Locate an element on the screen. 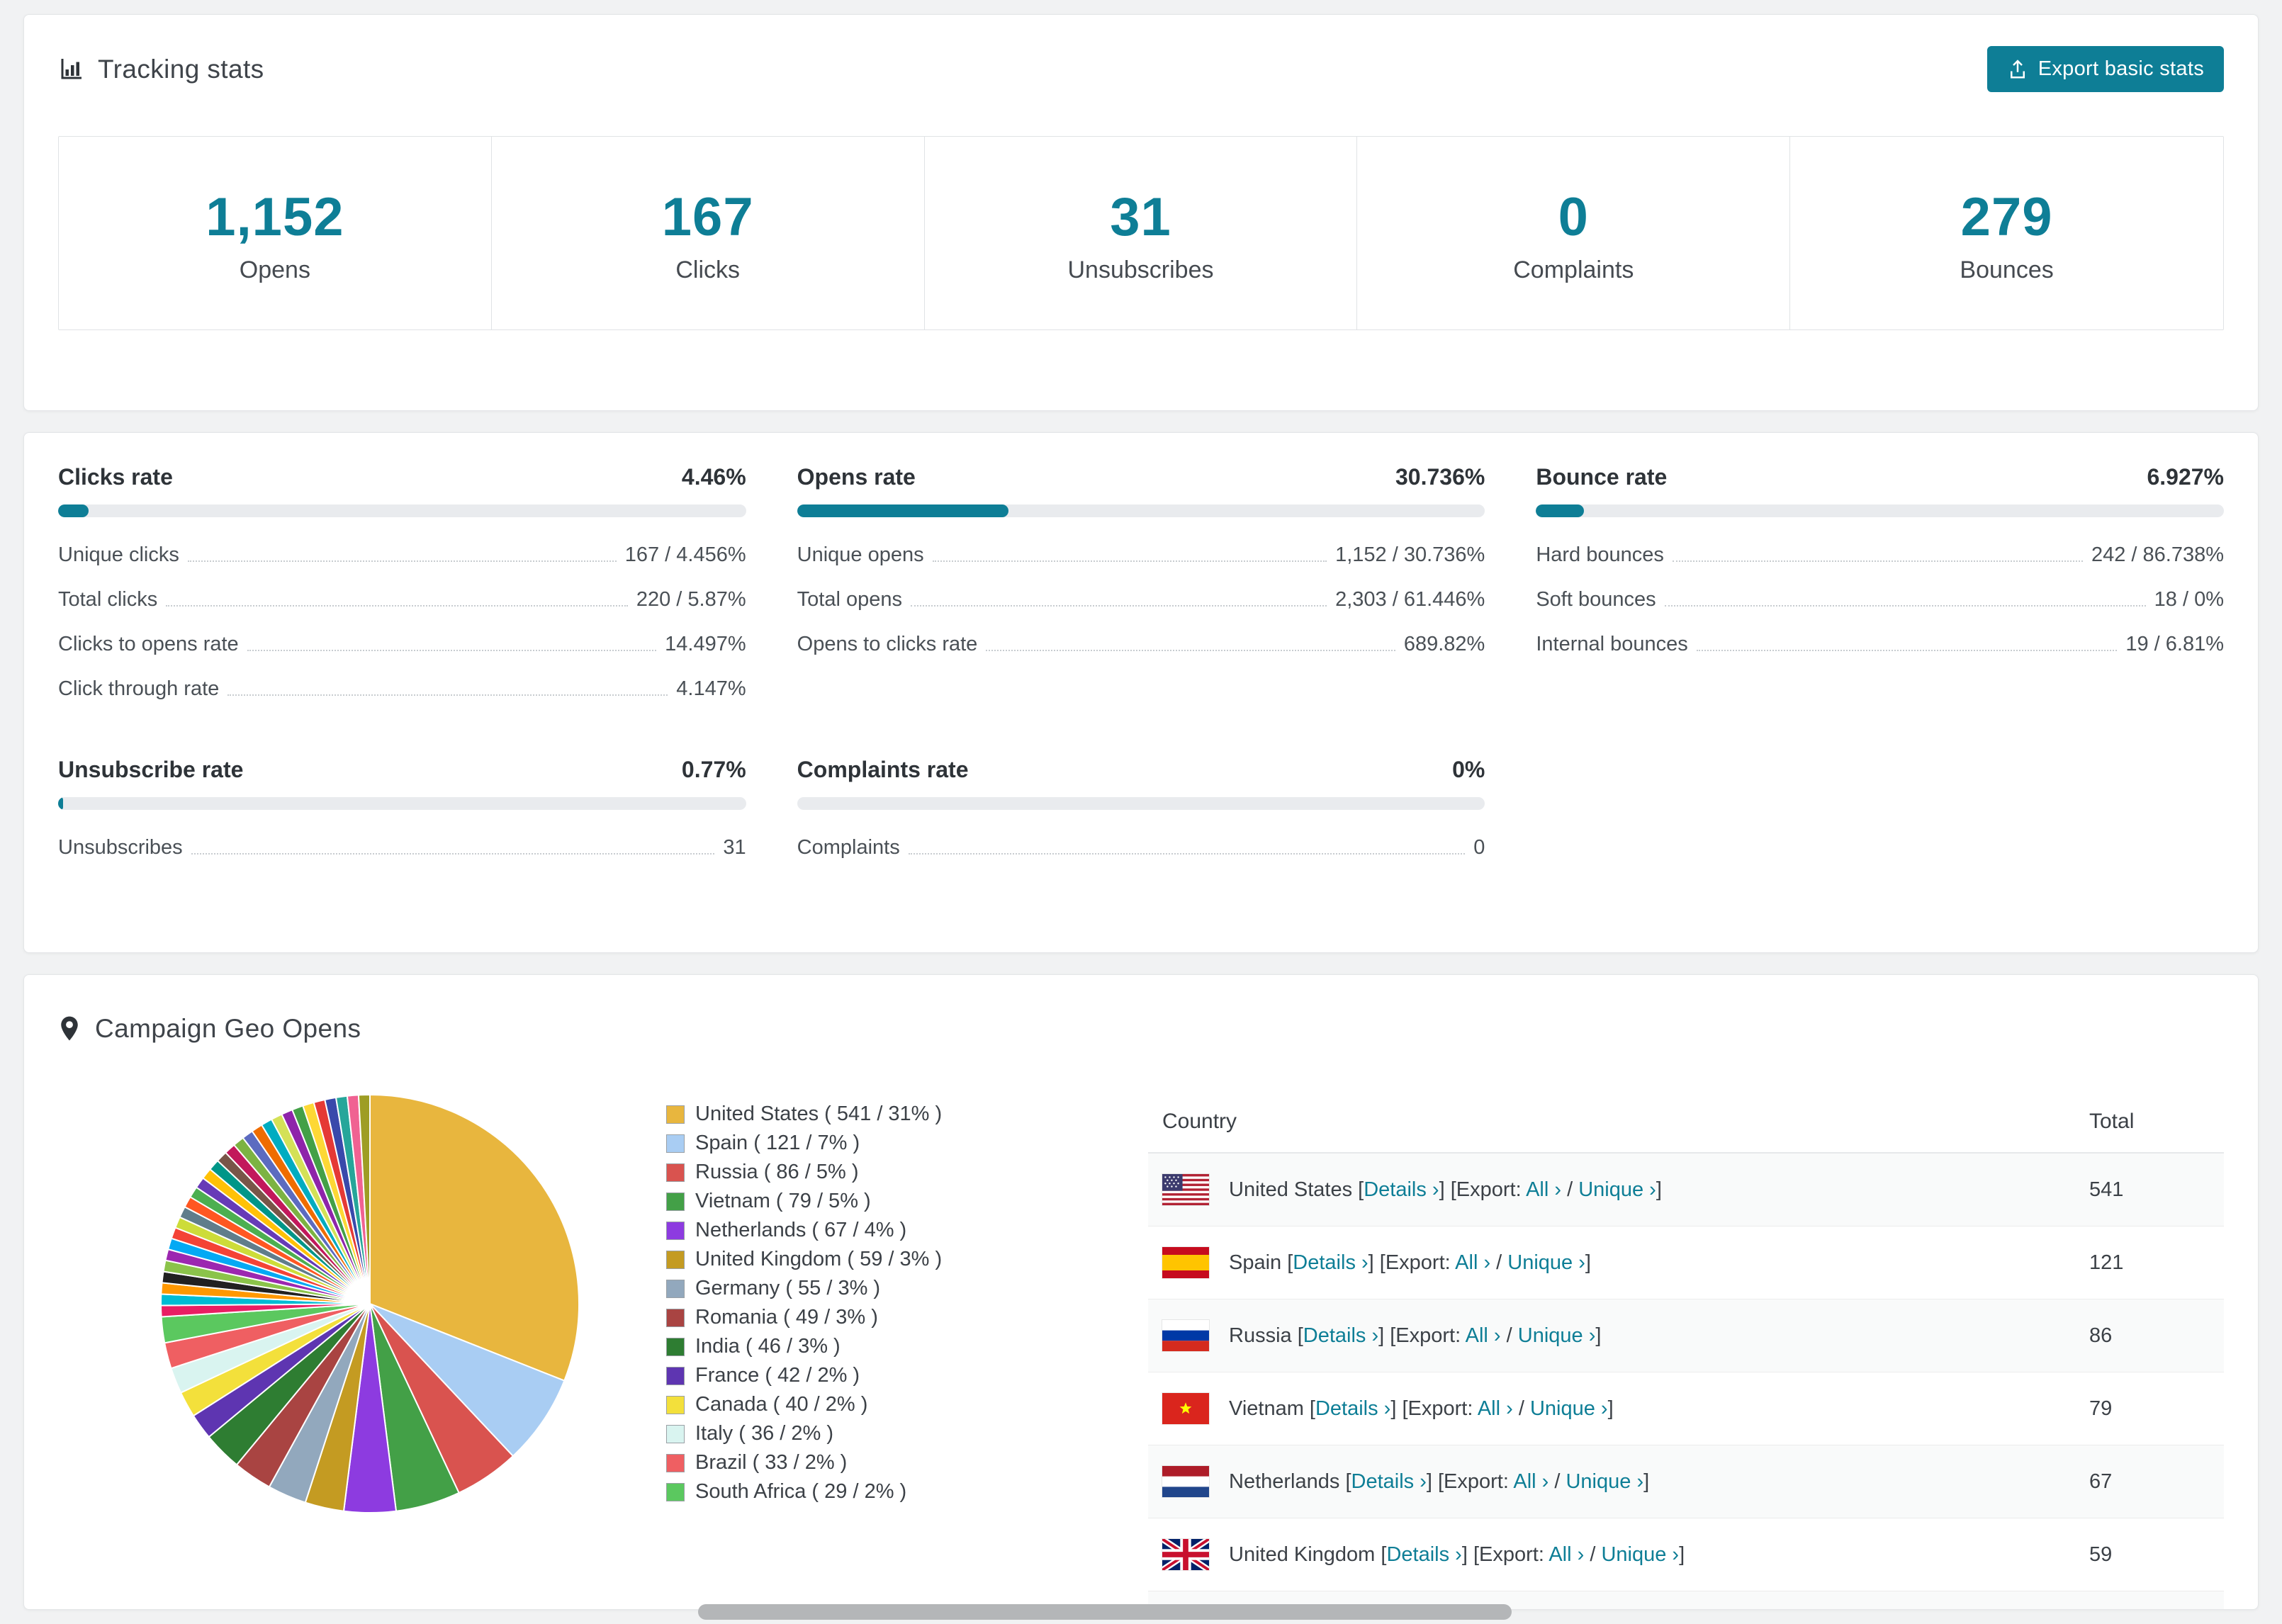 The width and height of the screenshot is (2282, 1624). flag-us-icon is located at coordinates (1185, 1190).